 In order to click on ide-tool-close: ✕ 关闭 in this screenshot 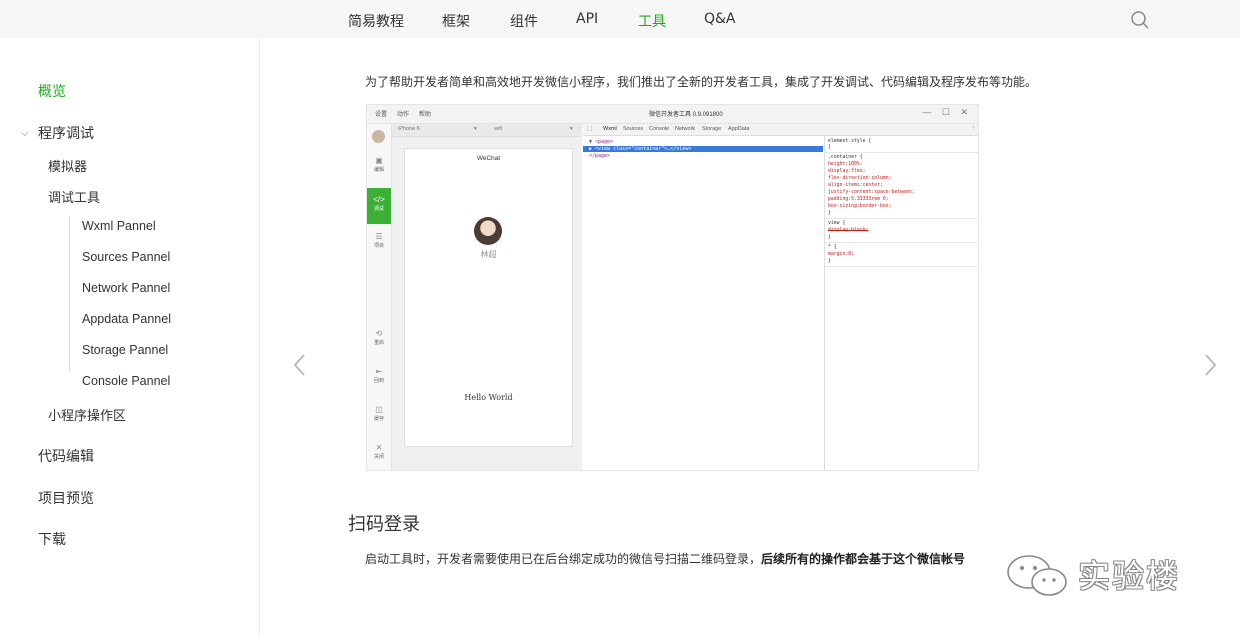, I will do `click(379, 451)`.